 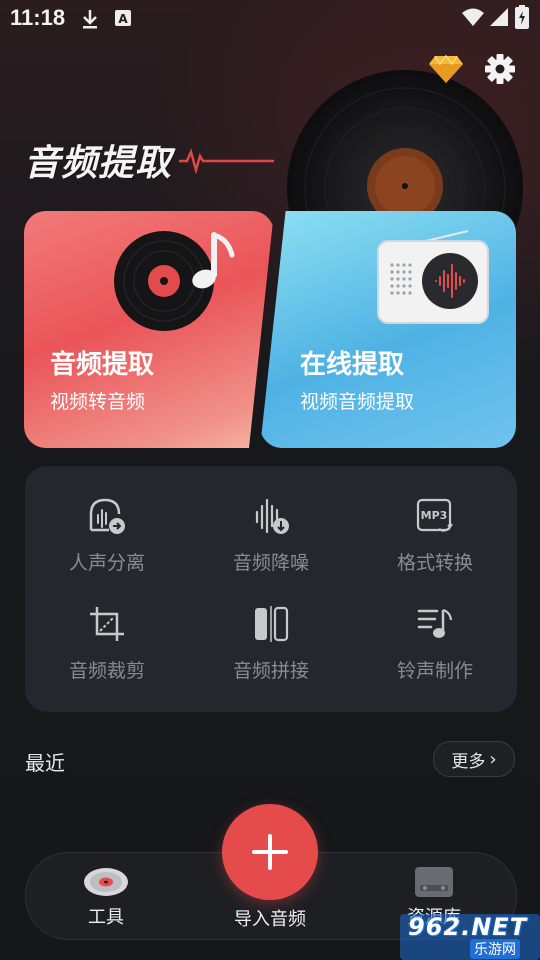 What do you see at coordinates (90, 19) in the screenshot?
I see `download-icon` at bounding box center [90, 19].